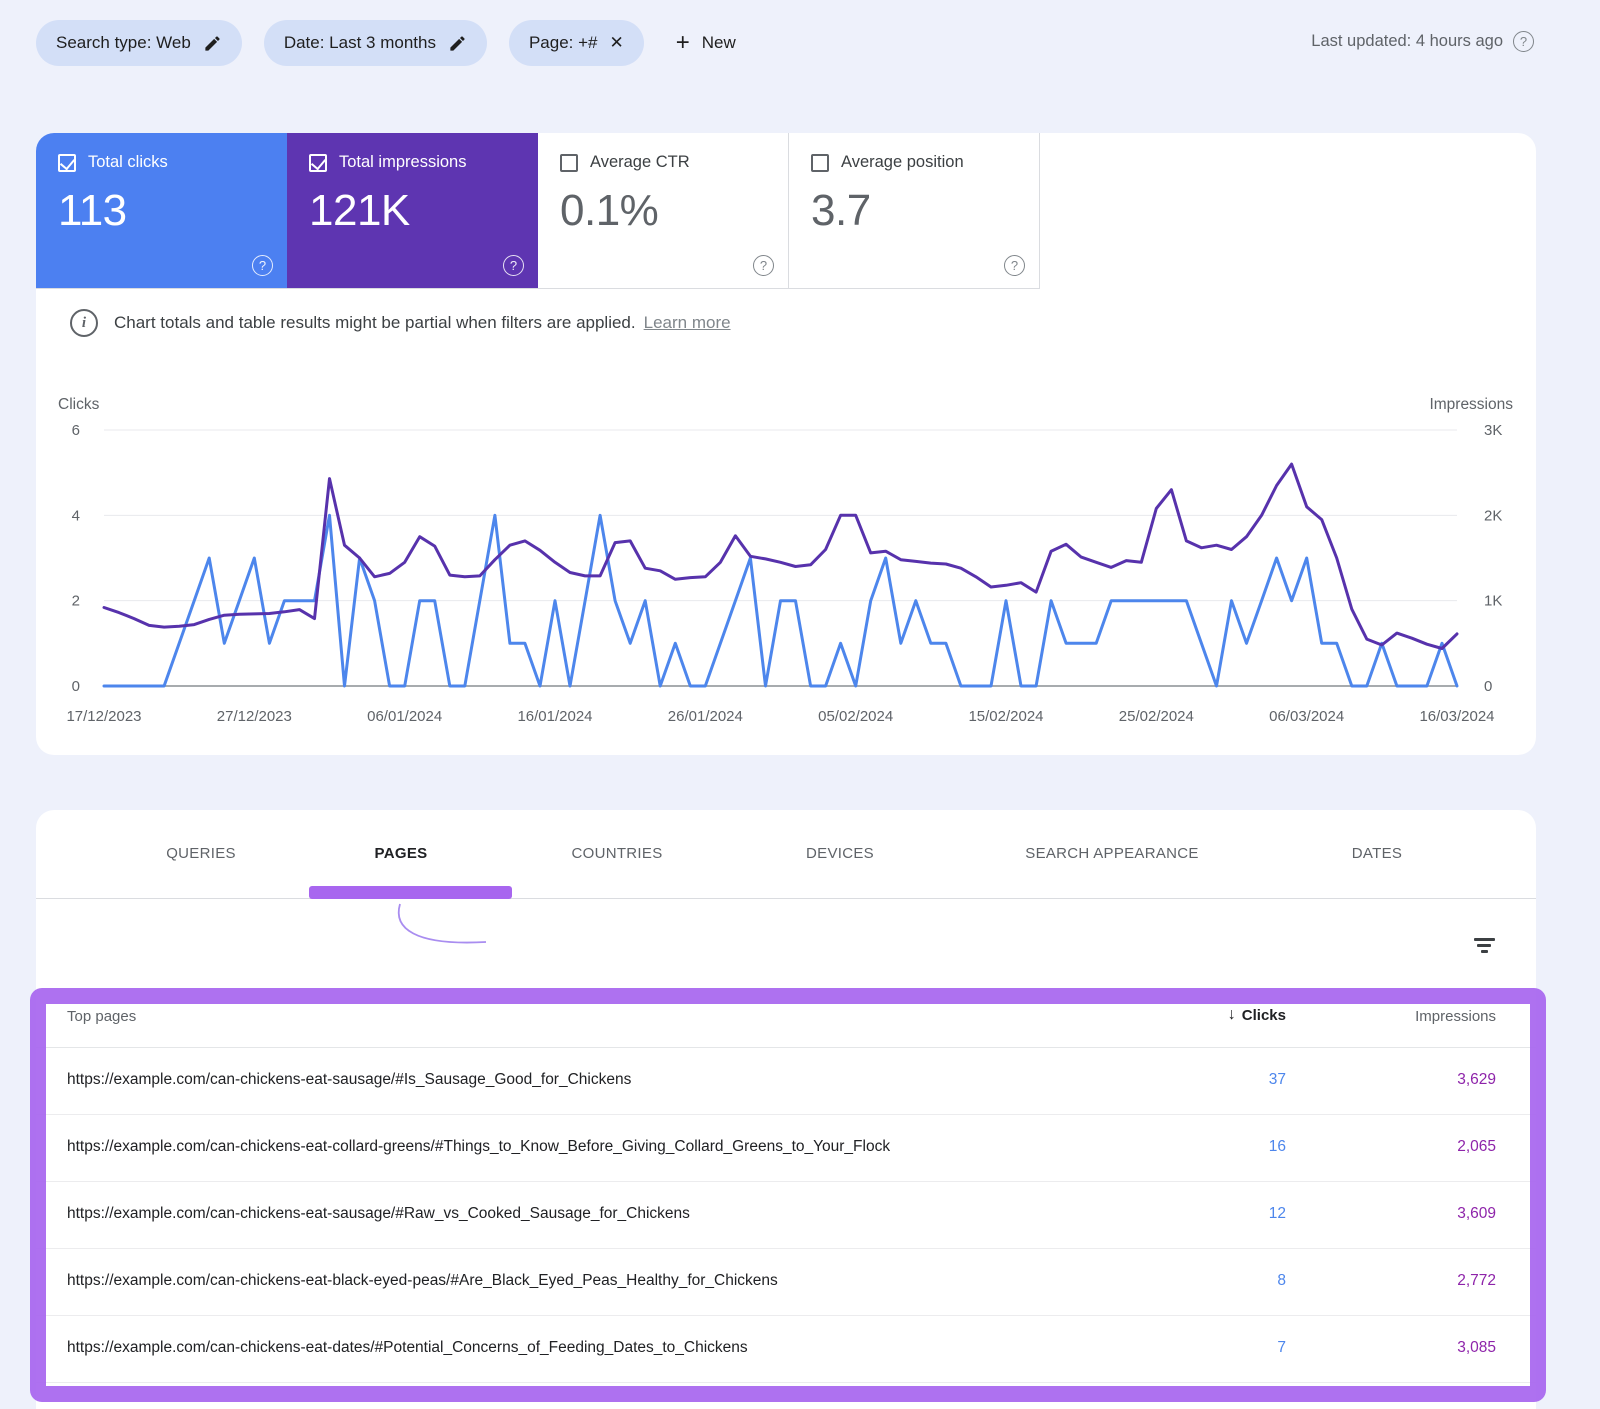  Describe the element at coordinates (161, 210) in the screenshot. I see `metric-card-total-clicks: Total clicks 113?` at that location.